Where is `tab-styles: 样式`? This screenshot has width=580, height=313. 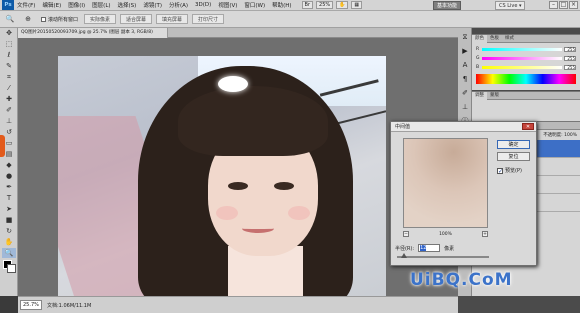 tab-styles: 样式 is located at coordinates (509, 39).